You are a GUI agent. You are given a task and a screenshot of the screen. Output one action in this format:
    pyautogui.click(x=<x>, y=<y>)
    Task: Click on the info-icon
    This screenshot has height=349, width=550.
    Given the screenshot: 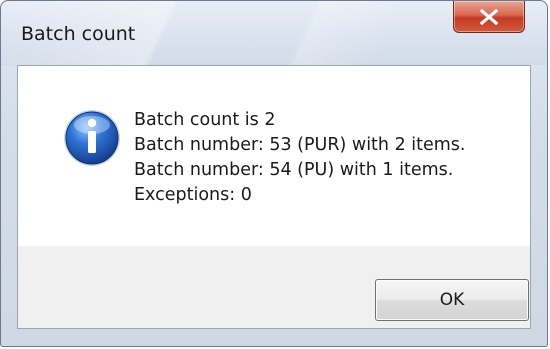 What is the action you would take?
    pyautogui.click(x=92, y=138)
    